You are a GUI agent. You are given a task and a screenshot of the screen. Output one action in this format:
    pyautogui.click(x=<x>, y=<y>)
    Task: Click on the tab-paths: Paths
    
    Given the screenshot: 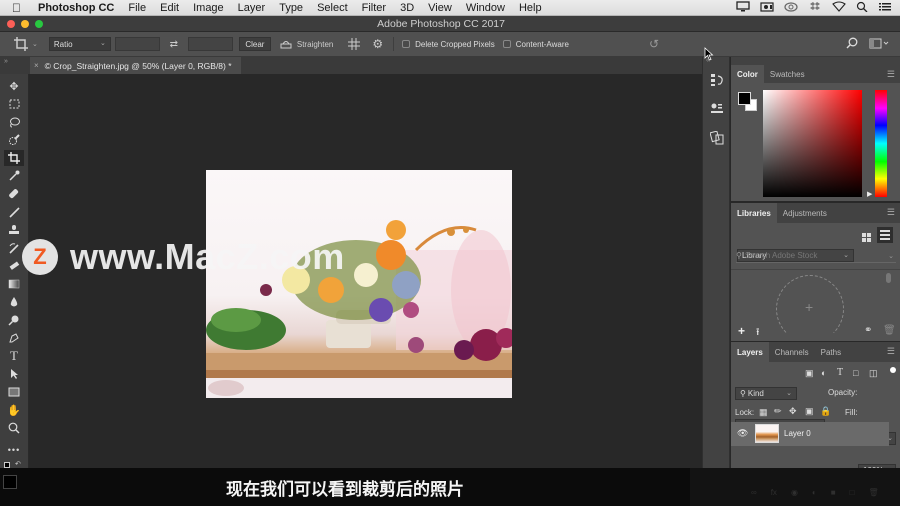 What is the action you would take?
    pyautogui.click(x=831, y=352)
    